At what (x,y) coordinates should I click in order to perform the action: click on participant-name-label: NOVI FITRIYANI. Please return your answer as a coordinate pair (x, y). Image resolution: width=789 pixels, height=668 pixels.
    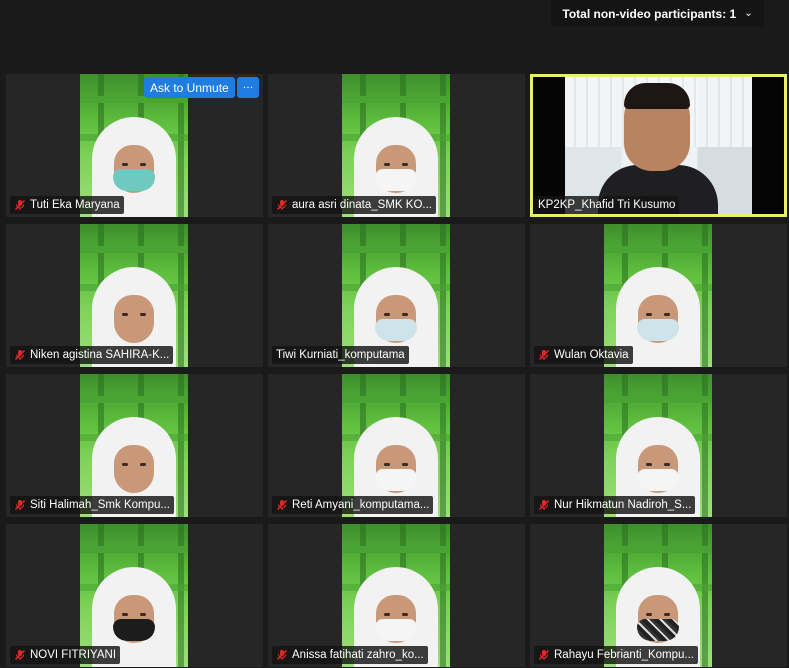
    Looking at the image, I should click on (65, 655).